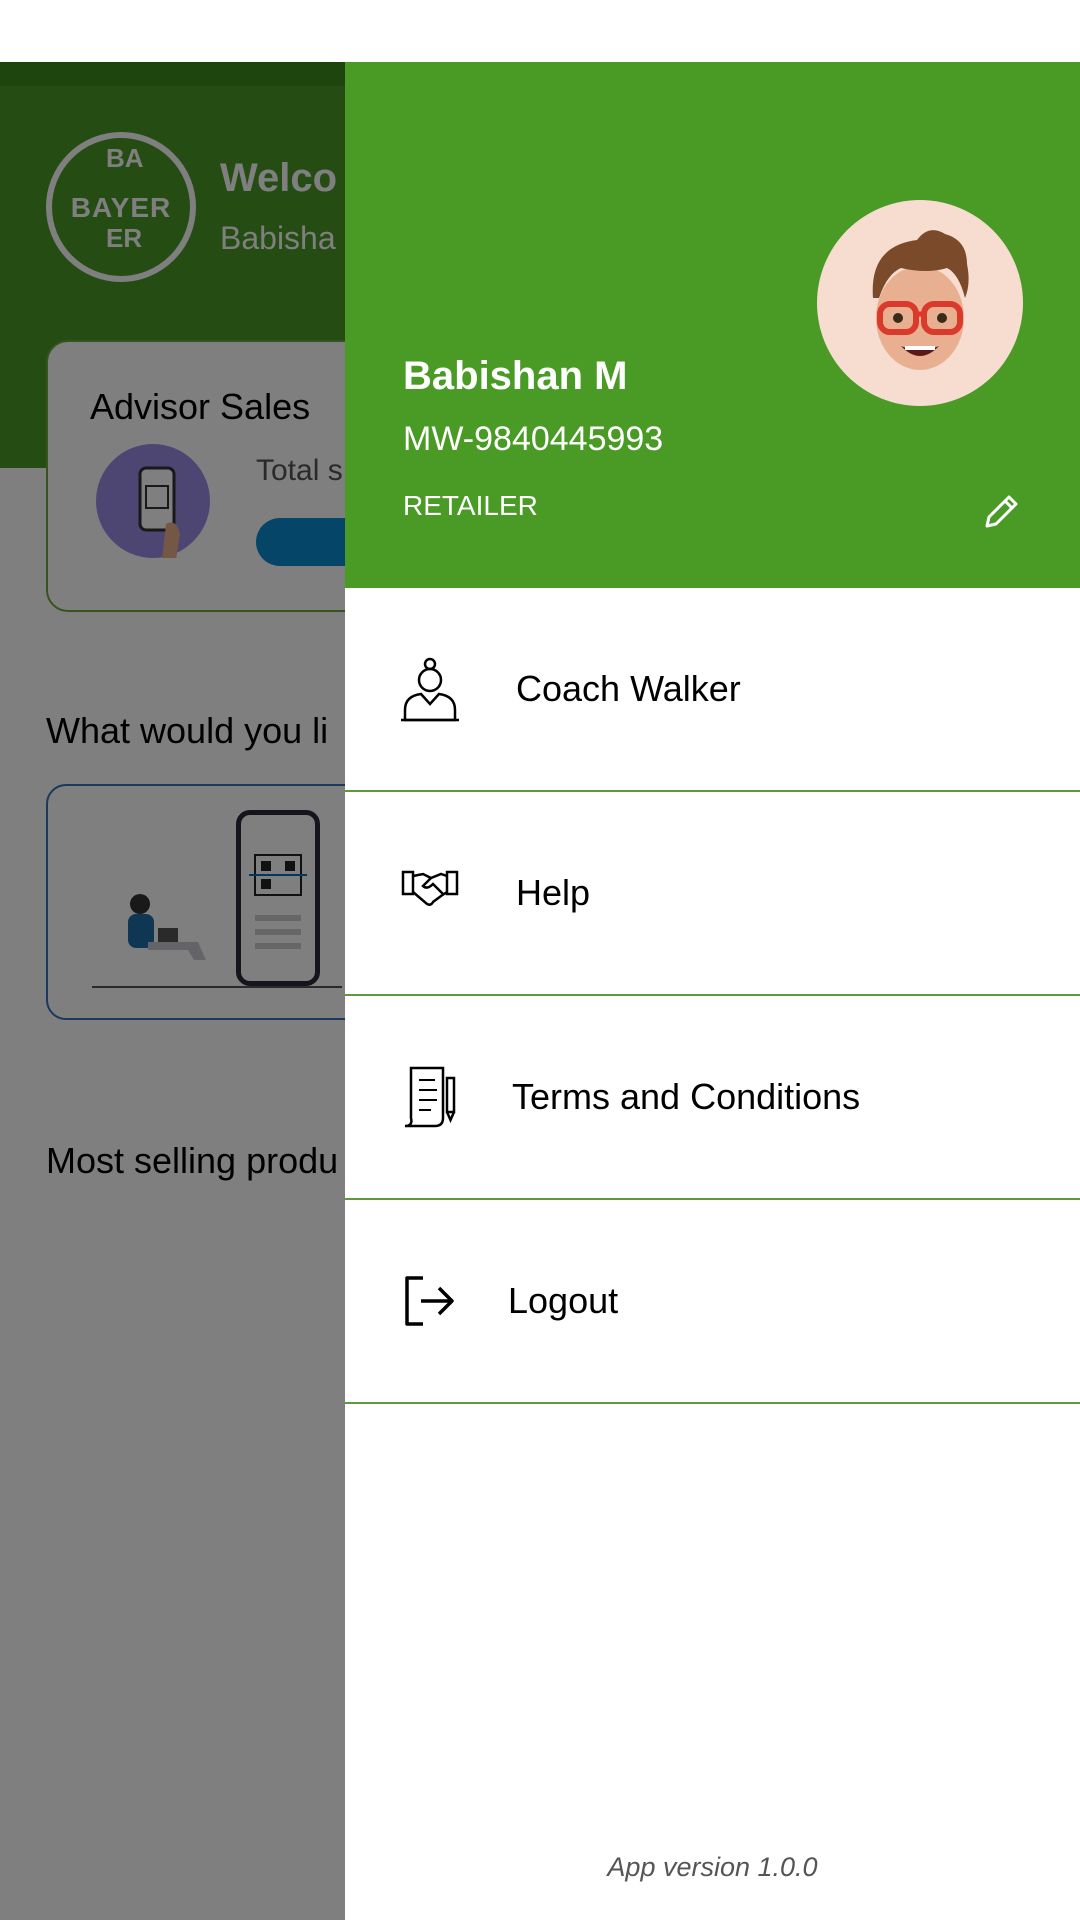 This screenshot has height=1920, width=1080. I want to click on status-bar, so click(540, 31).